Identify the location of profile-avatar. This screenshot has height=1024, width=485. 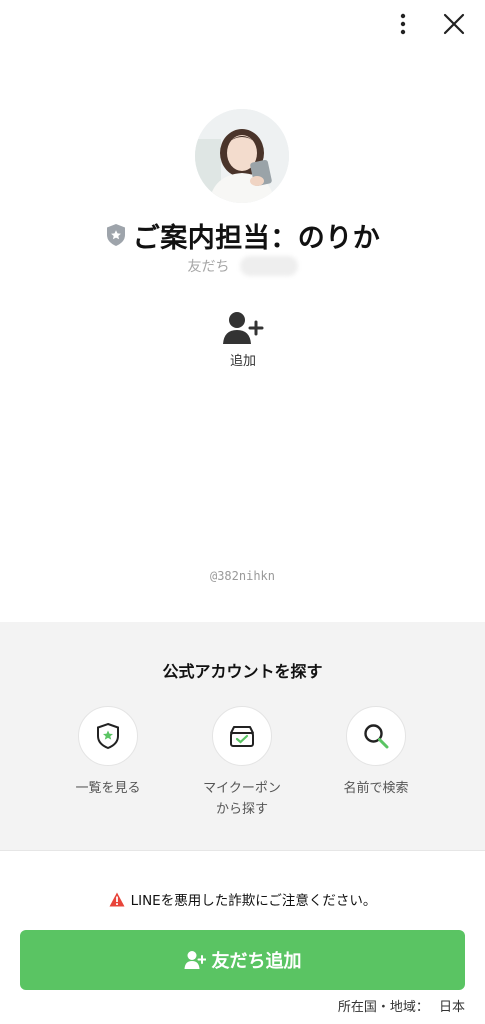
(242, 156).